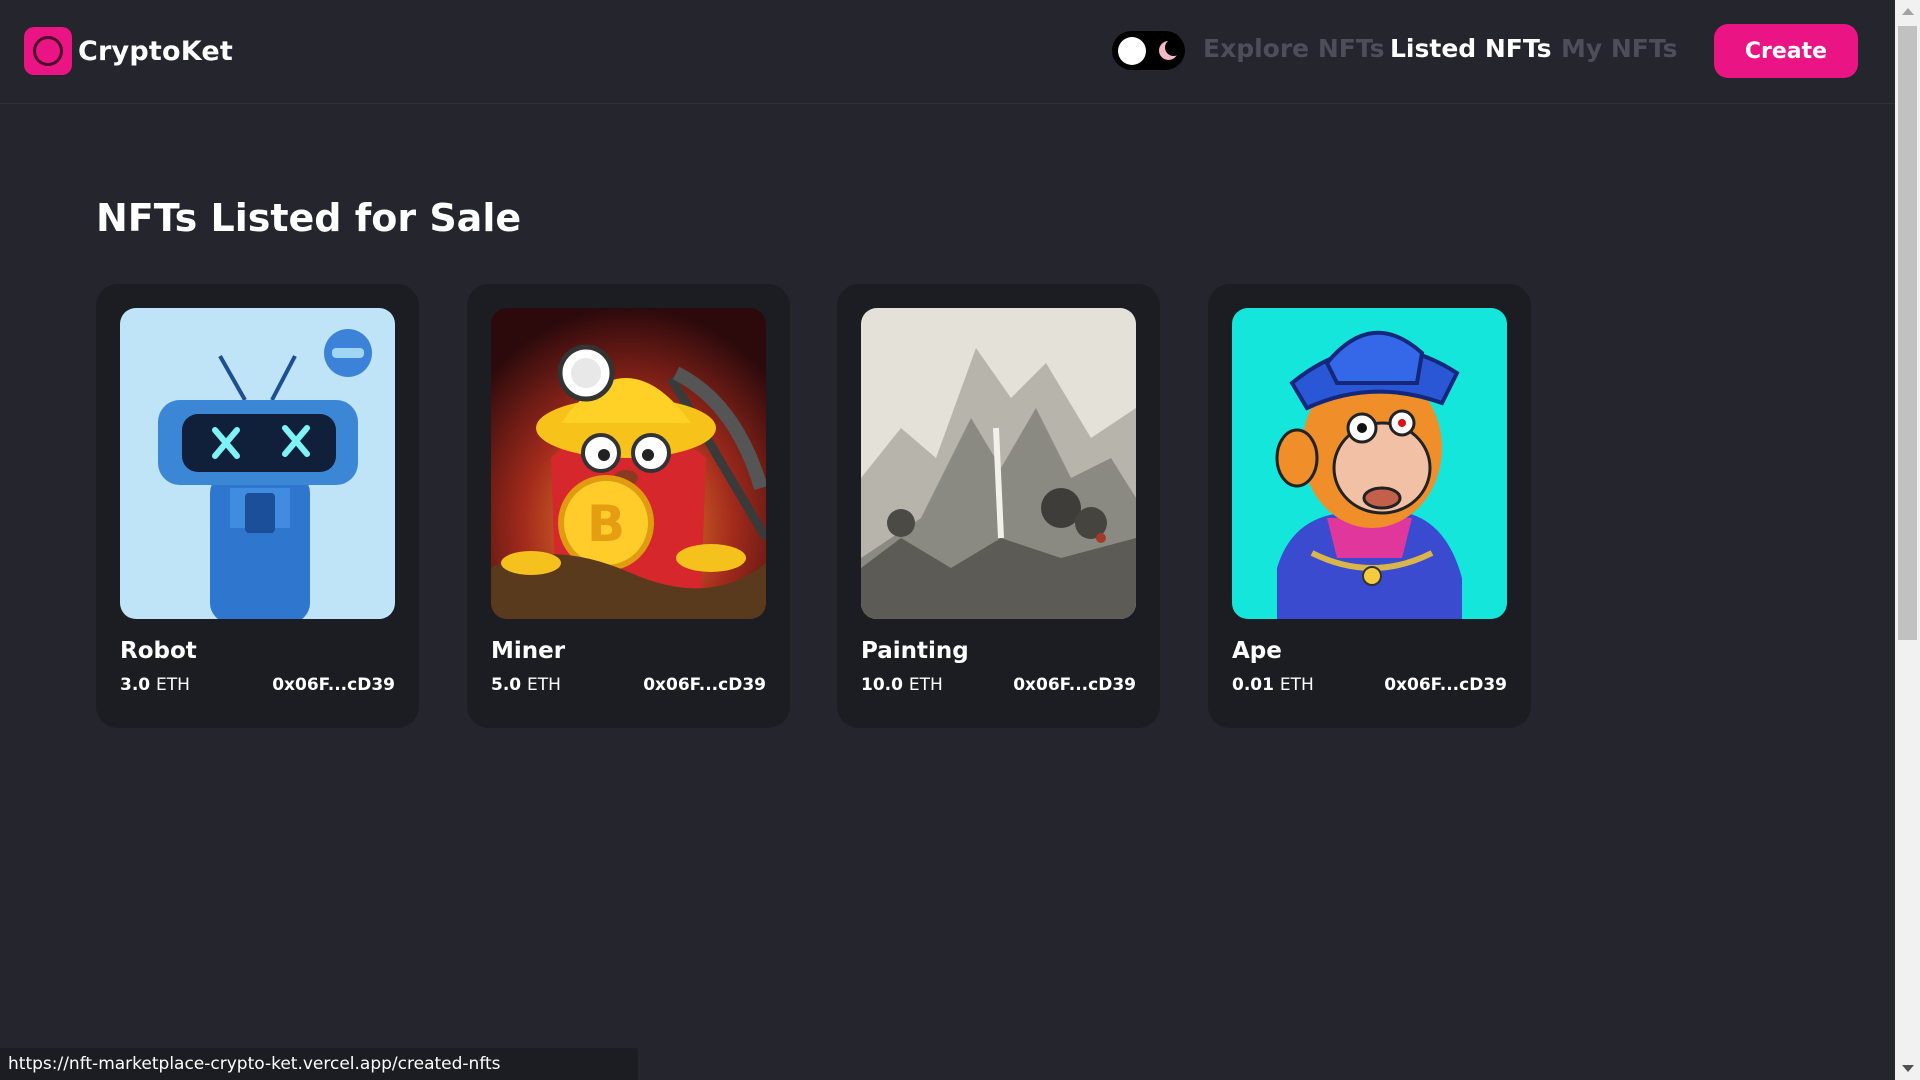 This screenshot has height=1080, width=1920. Describe the element at coordinates (628, 463) in the screenshot. I see `nft-image-miner: B` at that location.